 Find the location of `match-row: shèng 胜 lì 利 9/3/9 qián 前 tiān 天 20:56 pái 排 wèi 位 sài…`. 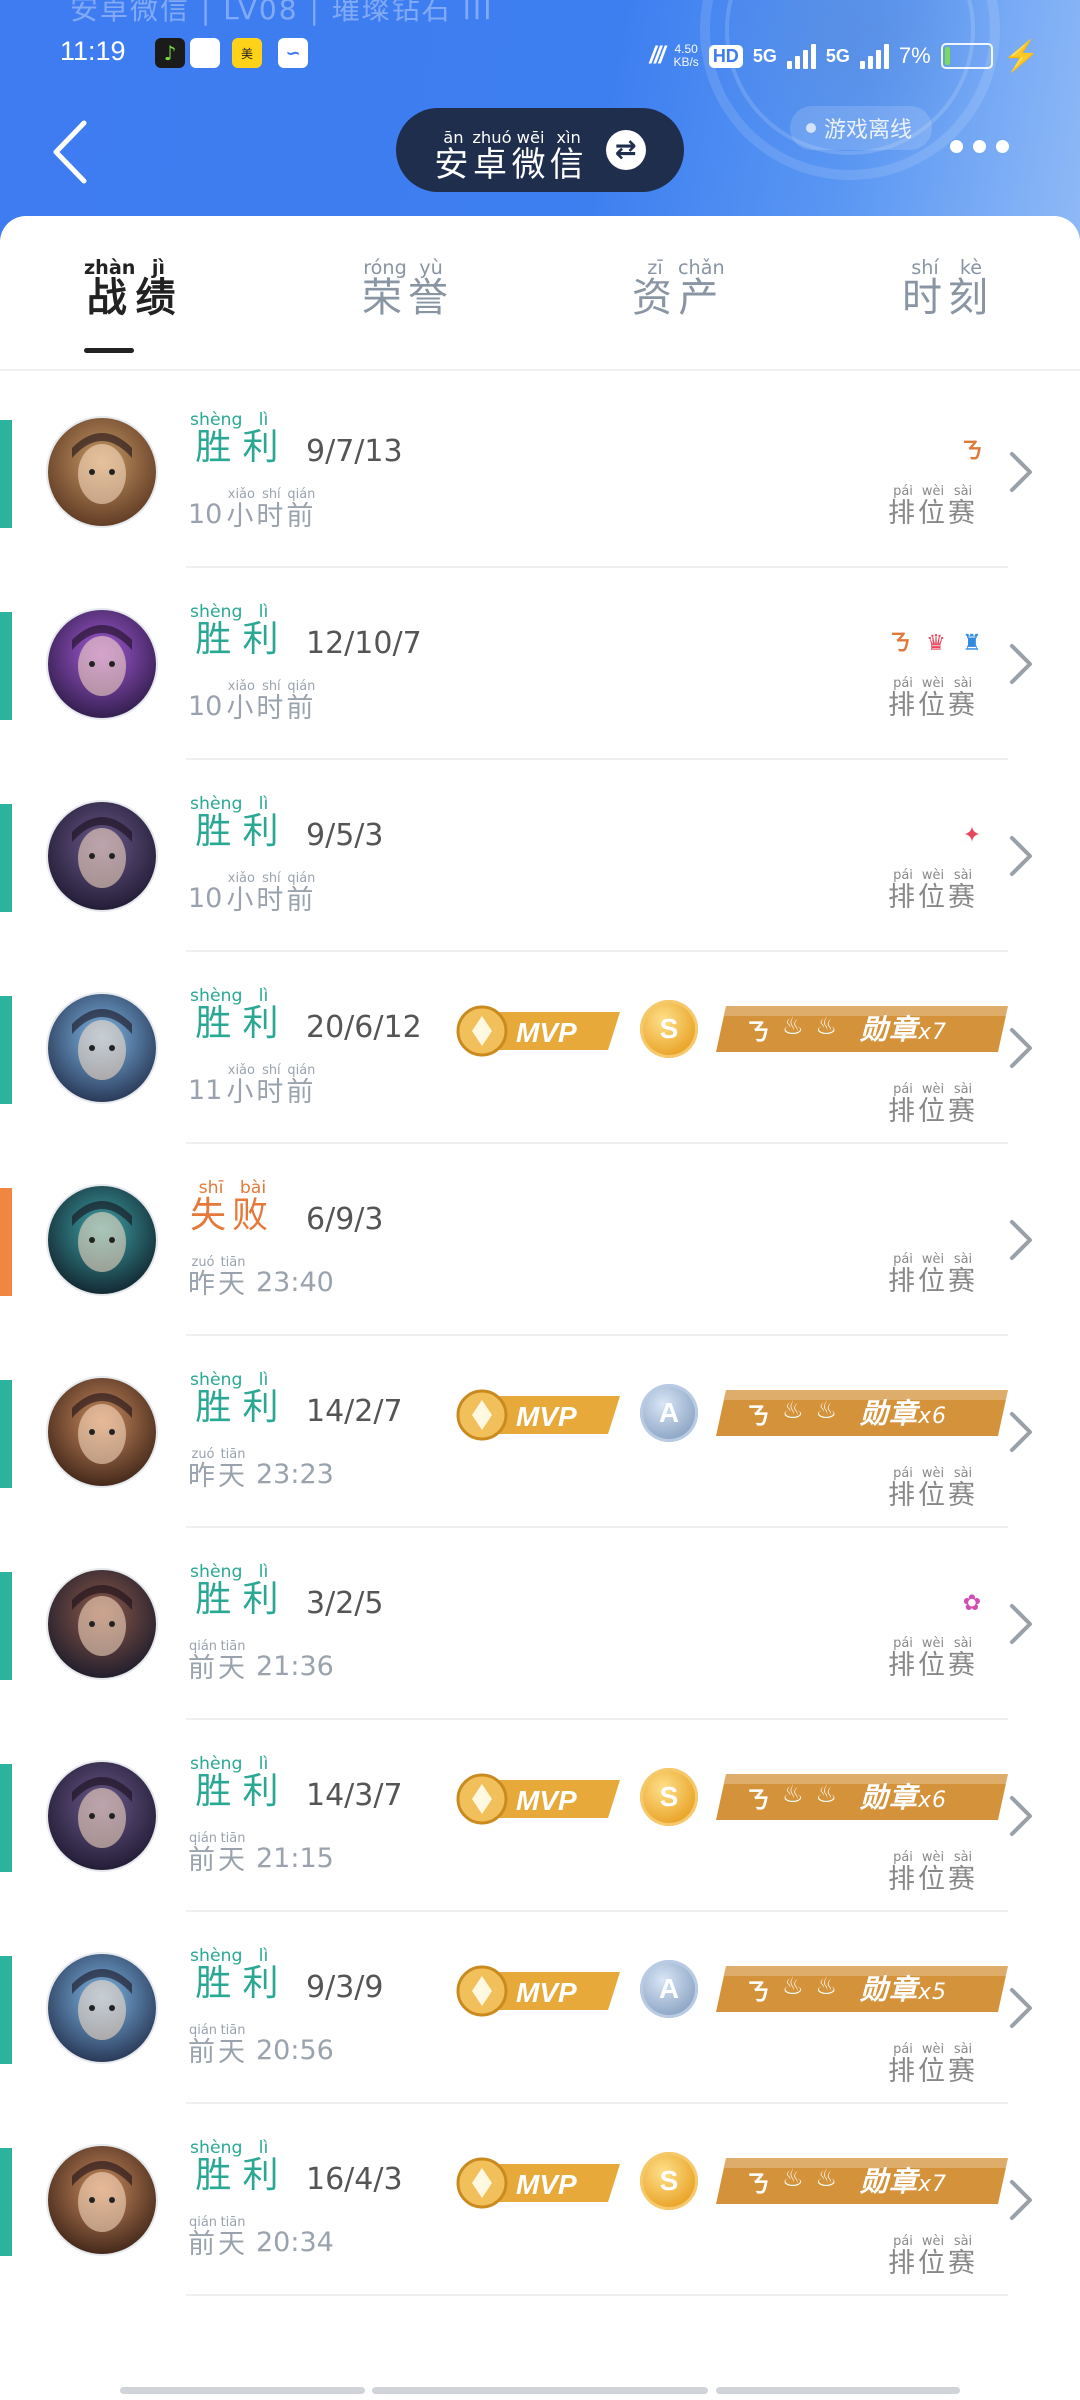

match-row: shèng 胜 lì 利 9/3/9 qián 前 tiān 天 20:56 pái 排 wèi 位 sài… is located at coordinates (540, 2008).